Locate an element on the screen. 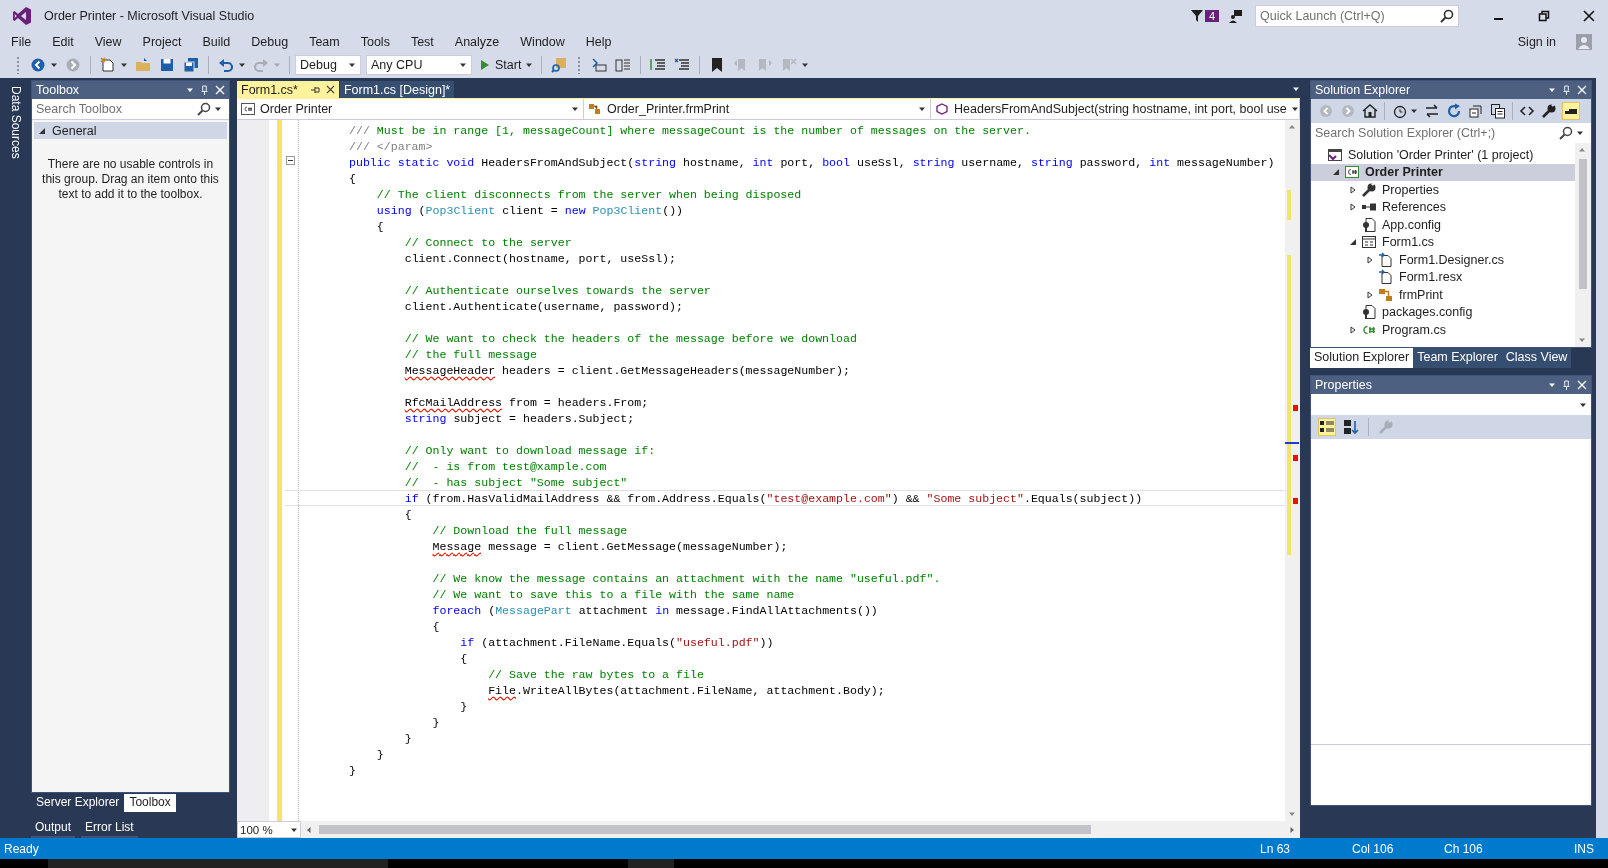  save-icon is located at coordinates (167, 65).